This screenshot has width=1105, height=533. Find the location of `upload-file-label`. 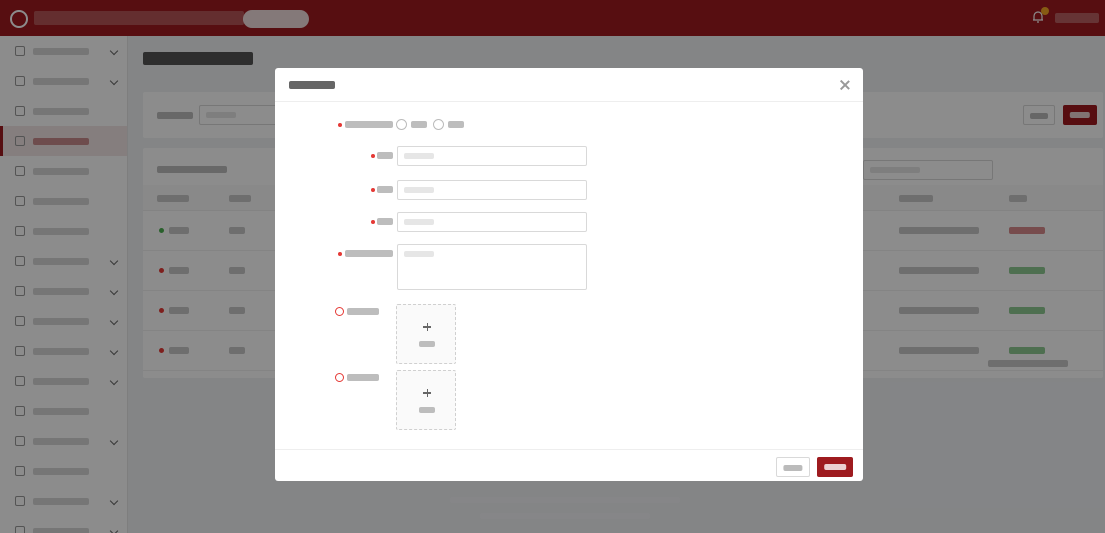

upload-file-label is located at coordinates (363, 311).